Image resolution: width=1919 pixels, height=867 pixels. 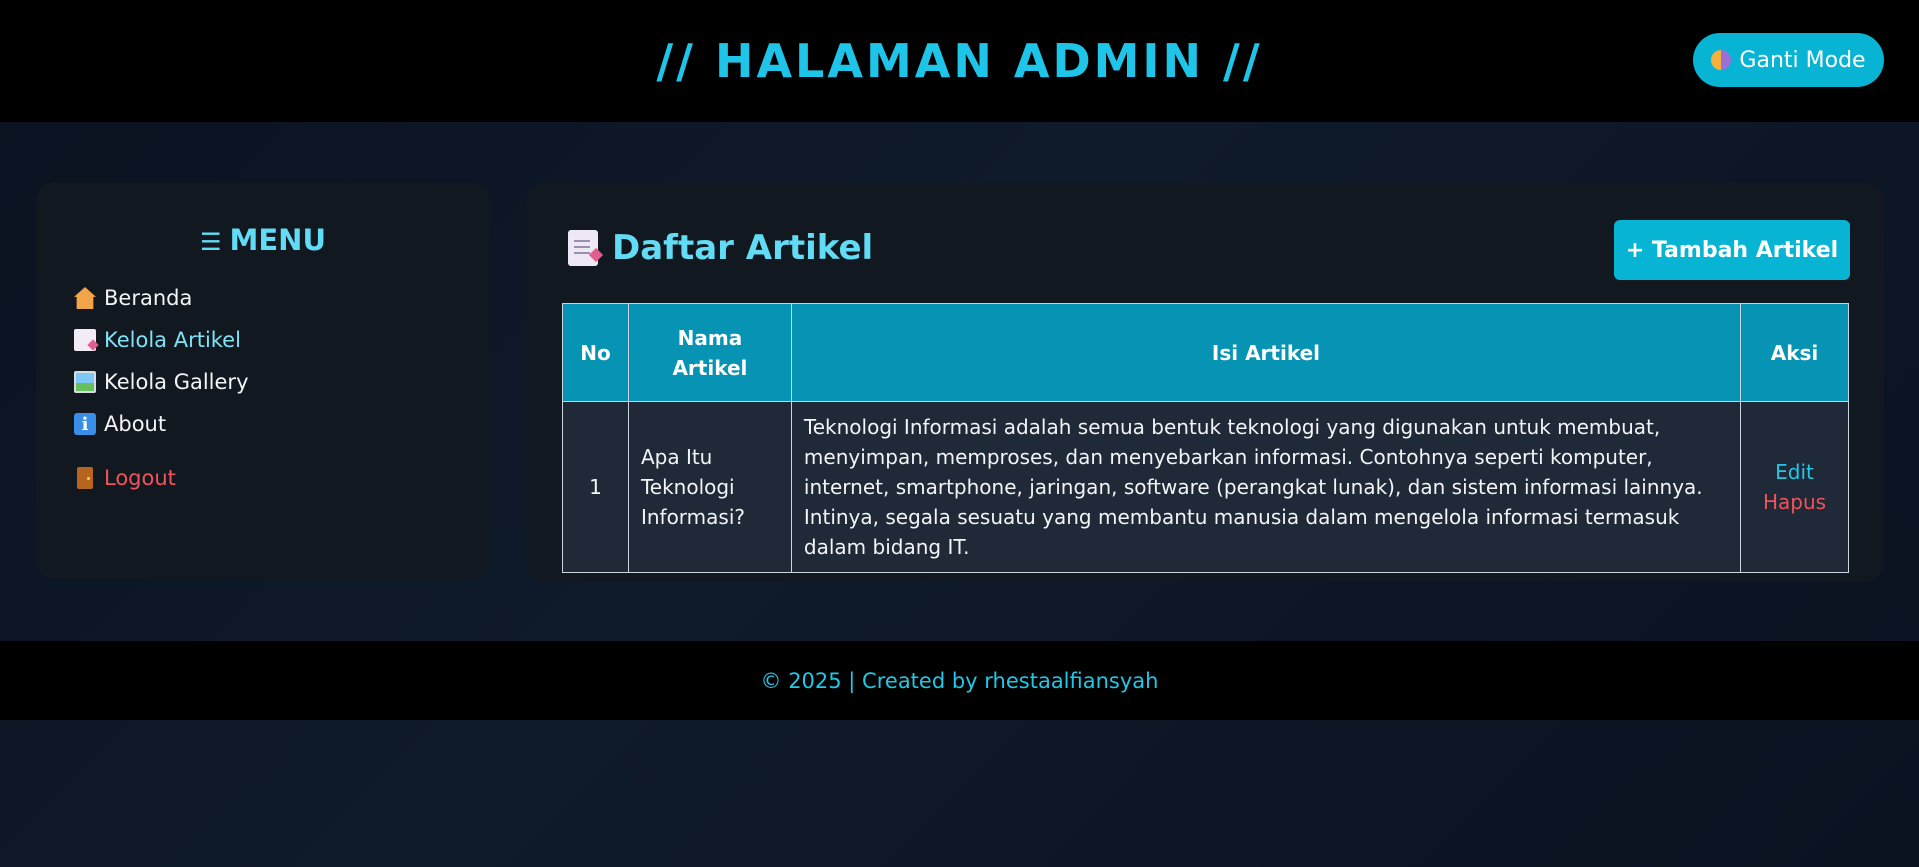 I want to click on sidebar-item-kelola-artikel: Kelola Artikel, so click(x=157, y=340).